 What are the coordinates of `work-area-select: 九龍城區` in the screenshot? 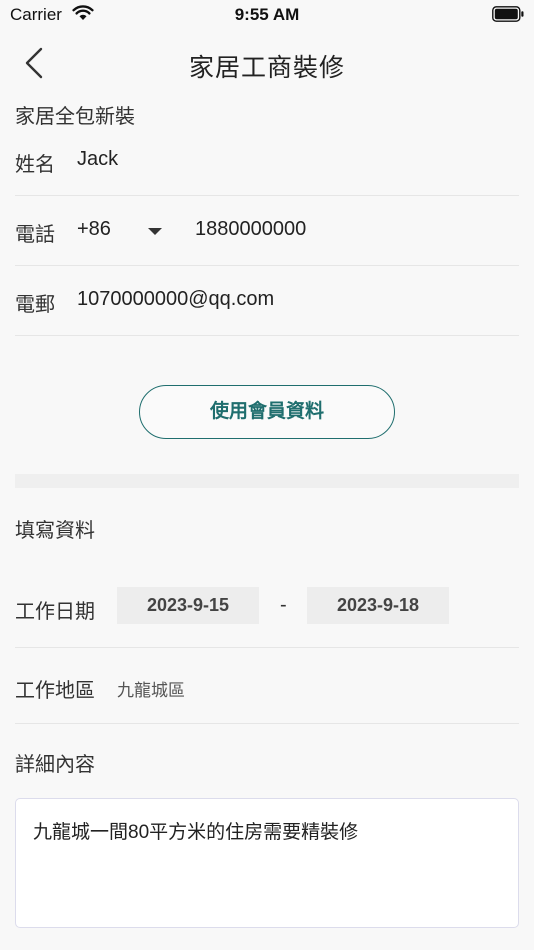 It's located at (151, 688).